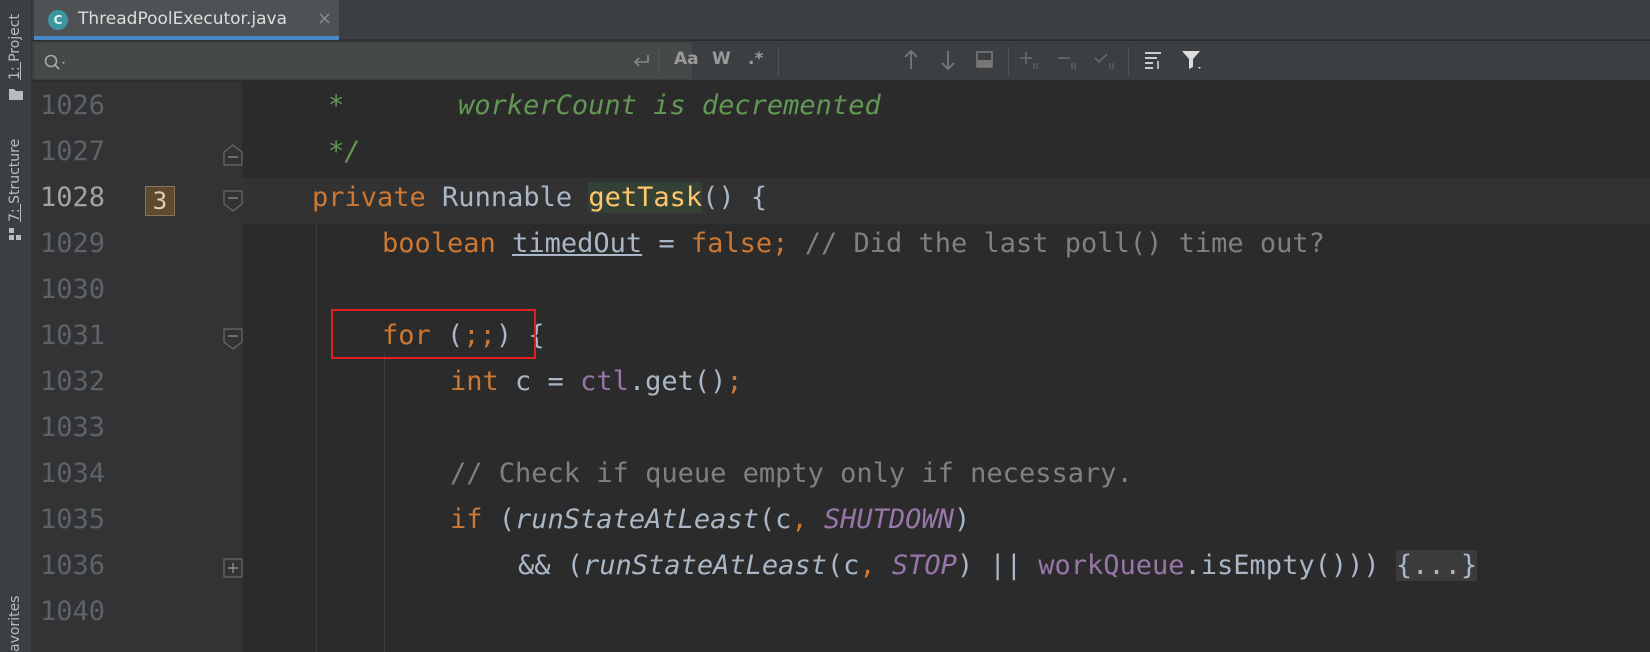 The height and width of the screenshot is (652, 1650). Describe the element at coordinates (1106, 60) in the screenshot. I see `select-occurrences-icon` at that location.